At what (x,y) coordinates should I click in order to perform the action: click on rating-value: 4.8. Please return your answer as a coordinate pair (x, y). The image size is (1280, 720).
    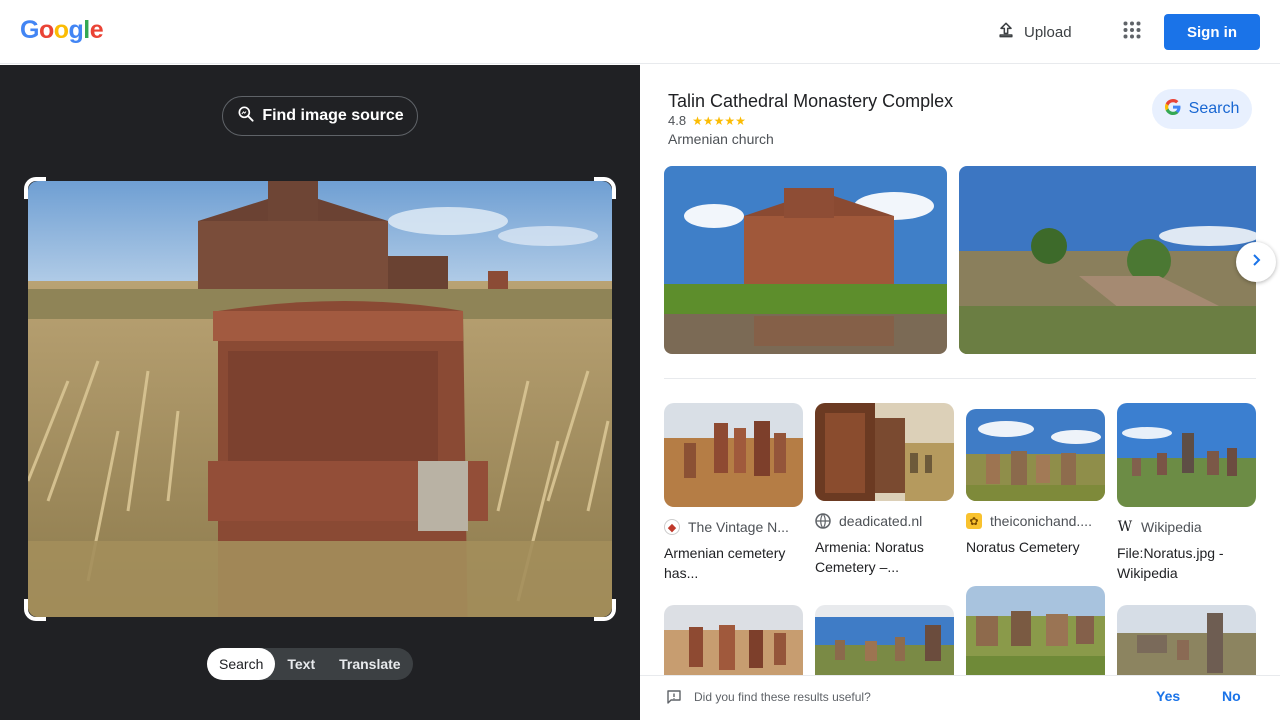
    Looking at the image, I should click on (677, 120).